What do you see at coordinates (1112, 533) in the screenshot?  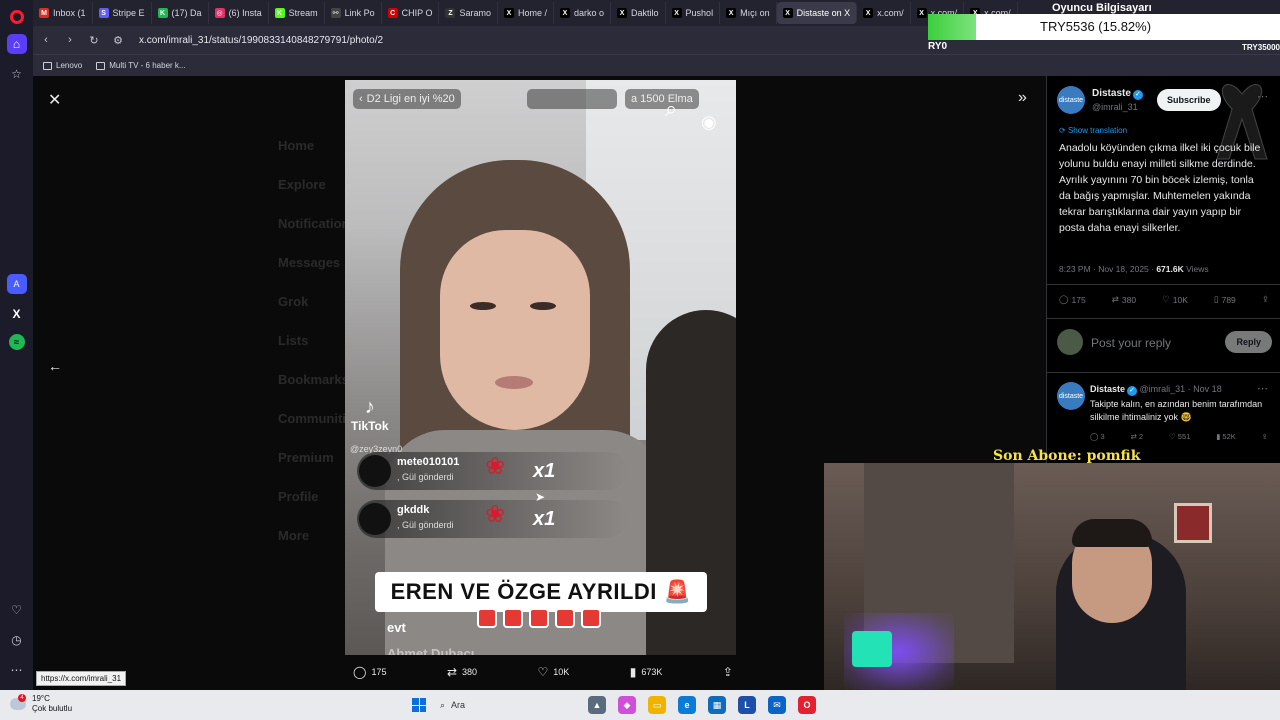 I see `webcam-hair` at bounding box center [1112, 533].